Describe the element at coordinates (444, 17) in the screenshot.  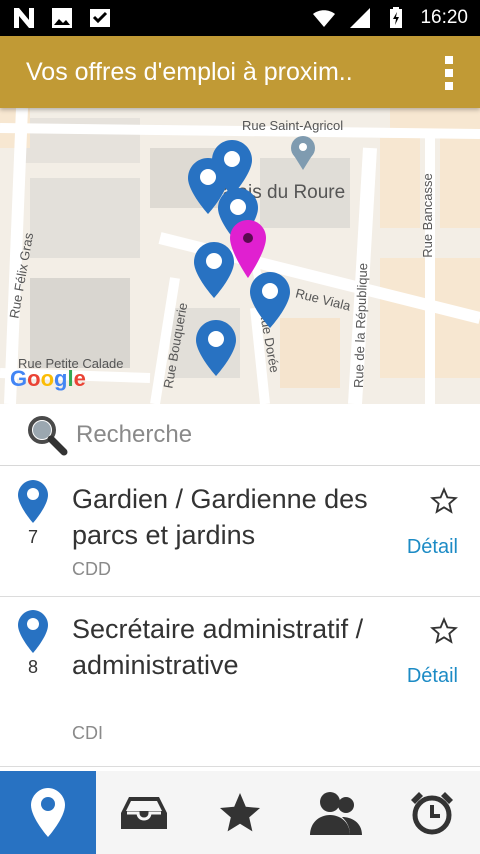
I see `status-time: 16:20` at that location.